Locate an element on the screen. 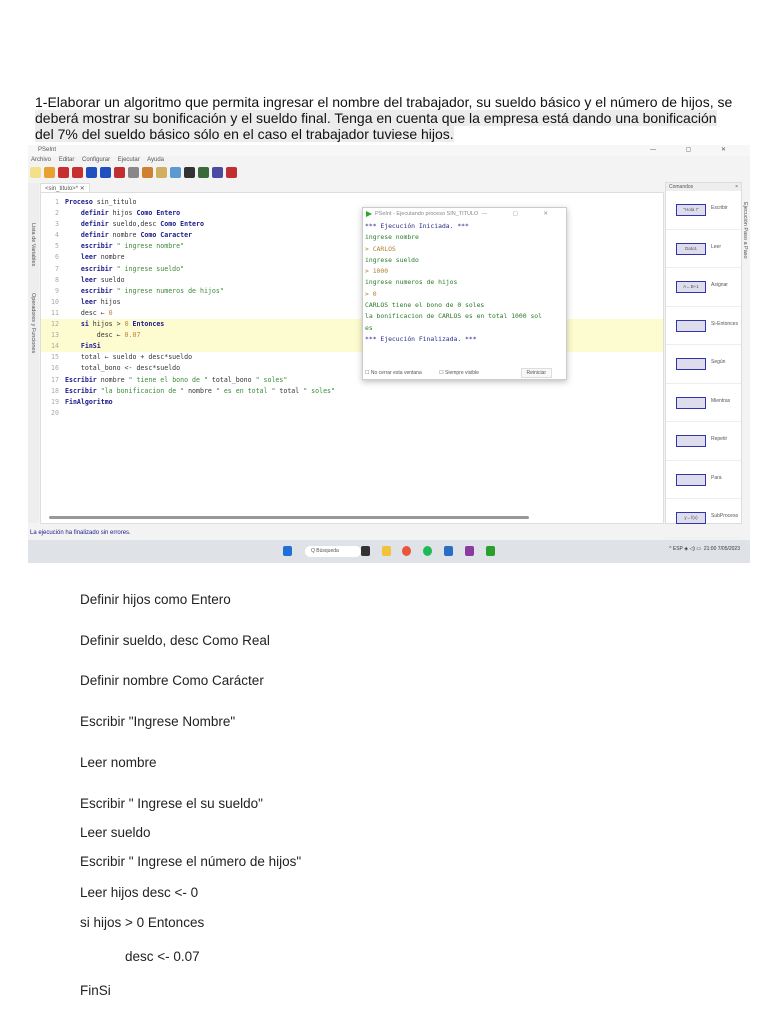 This screenshot has height=1024, width=768. code-token: total ← sueldo + desc*sueldo is located at coordinates (129, 357).